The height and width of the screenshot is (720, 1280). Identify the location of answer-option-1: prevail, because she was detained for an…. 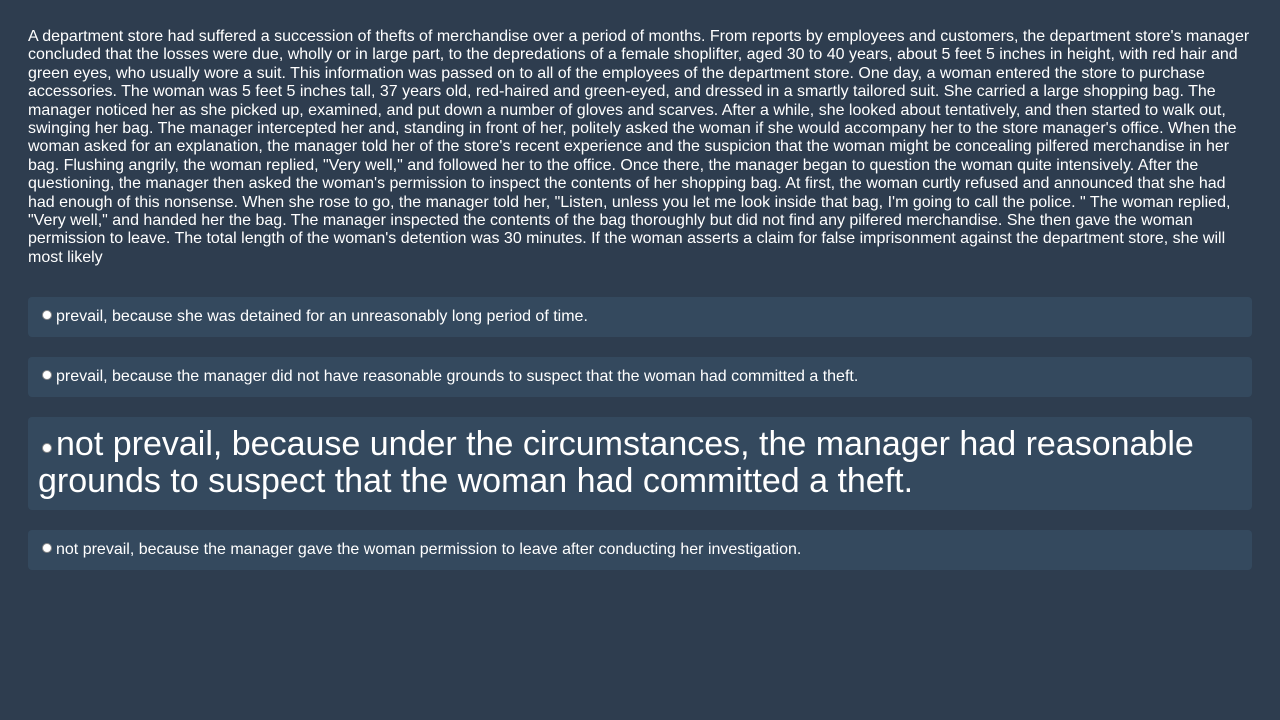
(640, 317).